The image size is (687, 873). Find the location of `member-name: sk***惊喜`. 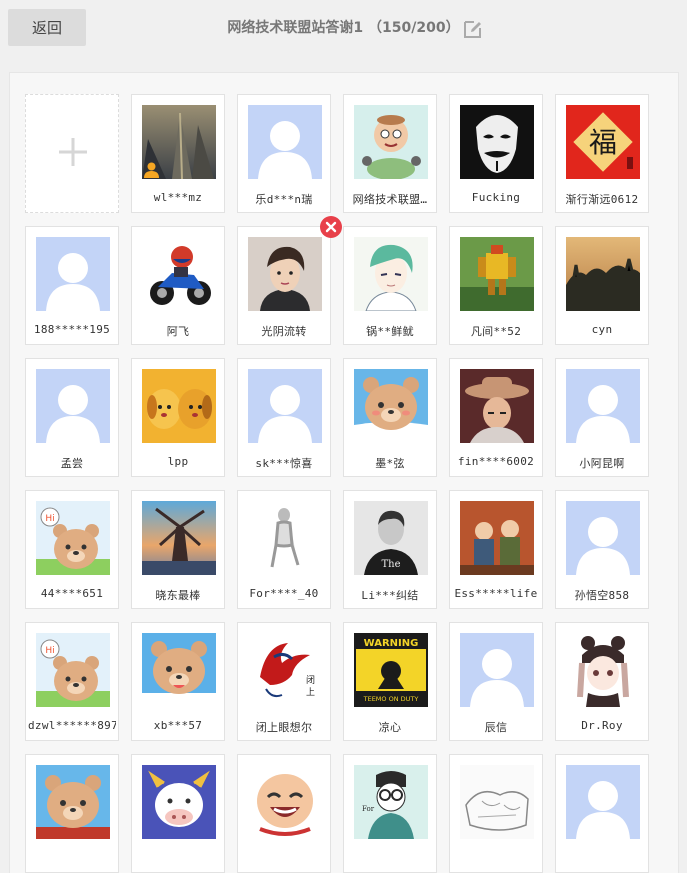

member-name: sk***惊喜 is located at coordinates (284, 463).